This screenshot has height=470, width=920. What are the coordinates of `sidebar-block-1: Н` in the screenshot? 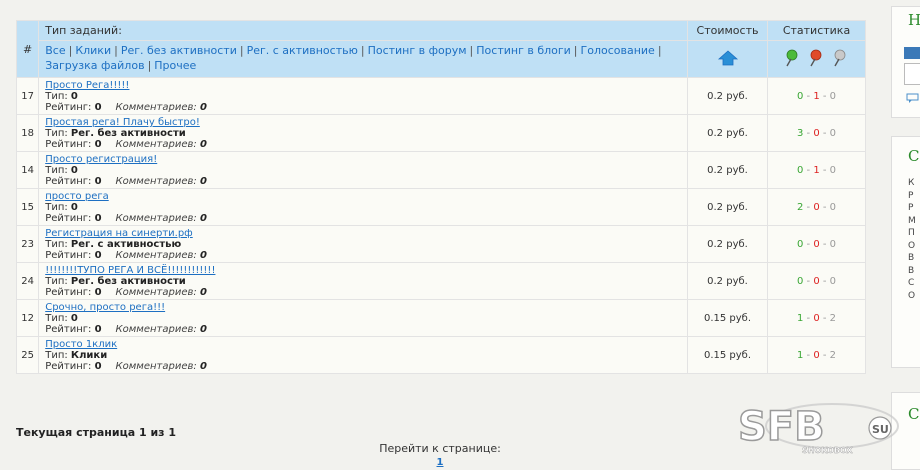 It's located at (905, 62).